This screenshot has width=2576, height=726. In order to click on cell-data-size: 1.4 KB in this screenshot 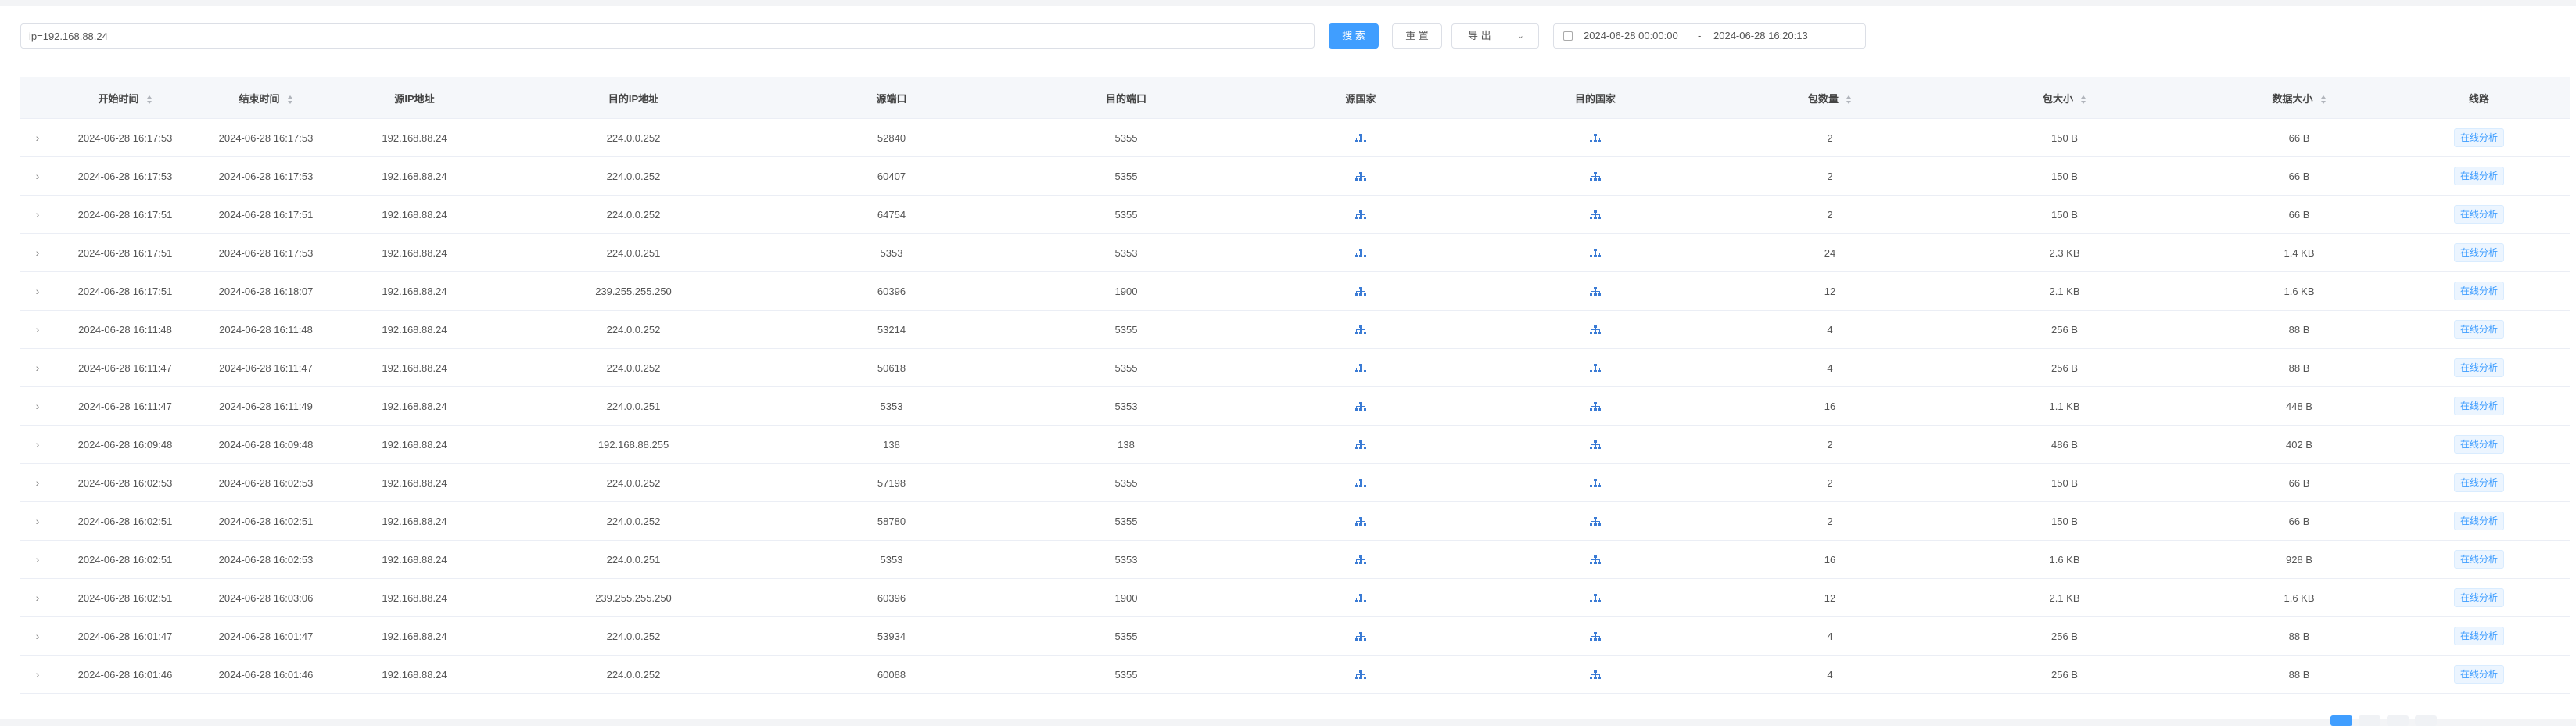, I will do `click(2299, 253)`.